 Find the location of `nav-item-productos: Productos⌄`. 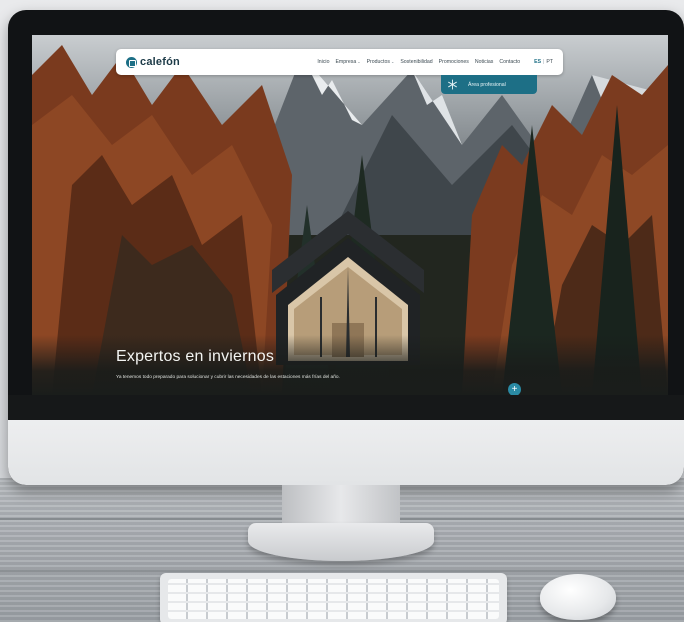

nav-item-productos: Productos⌄ is located at coordinates (381, 62).